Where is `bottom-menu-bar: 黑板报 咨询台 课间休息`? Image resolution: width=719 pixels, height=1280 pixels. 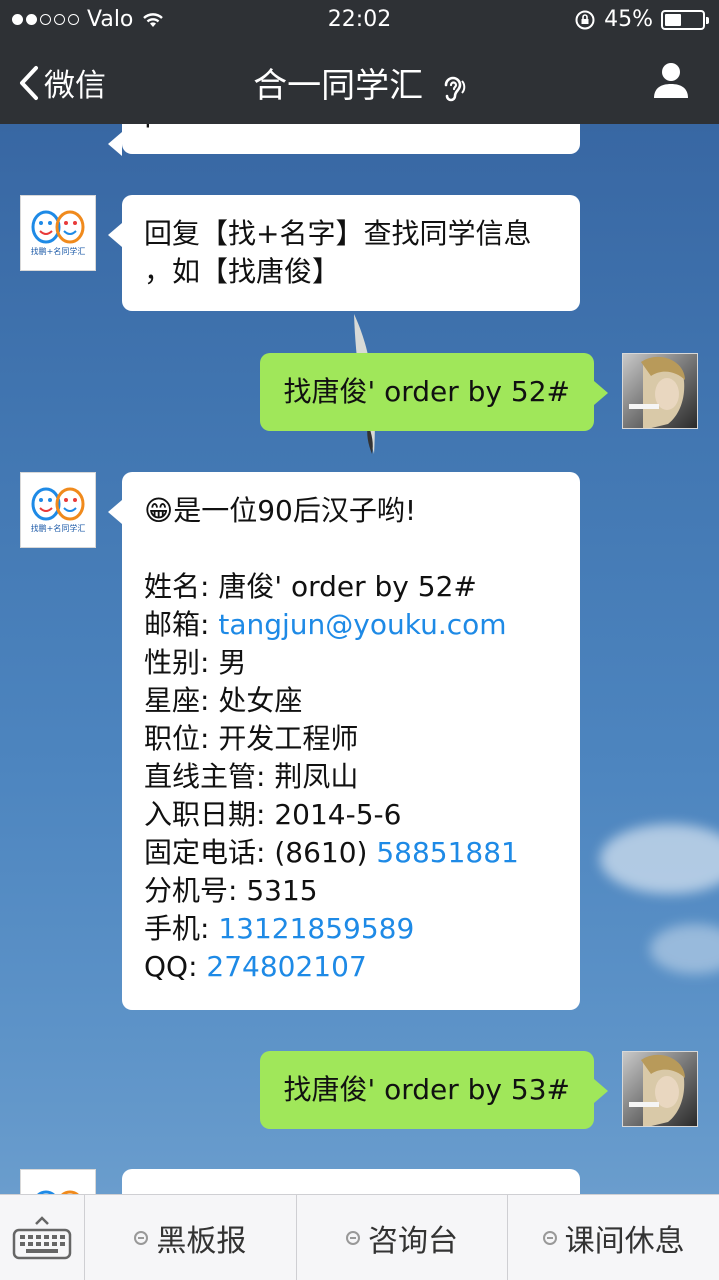
bottom-menu-bar: 黑板报 咨询台 课间休息 is located at coordinates (359, 1237).